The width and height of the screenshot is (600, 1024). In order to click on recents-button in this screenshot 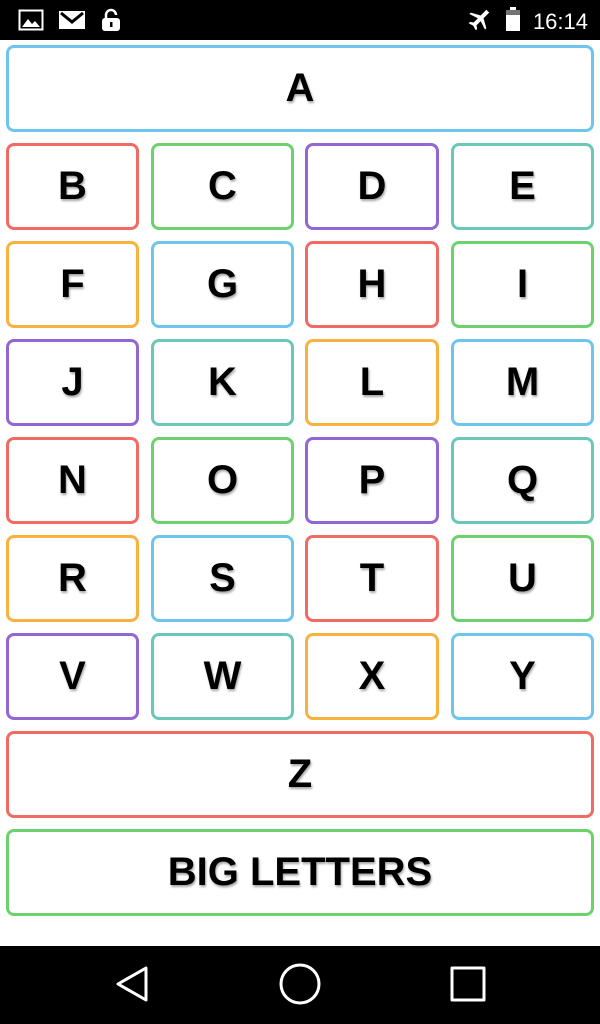, I will do `click(468, 986)`.